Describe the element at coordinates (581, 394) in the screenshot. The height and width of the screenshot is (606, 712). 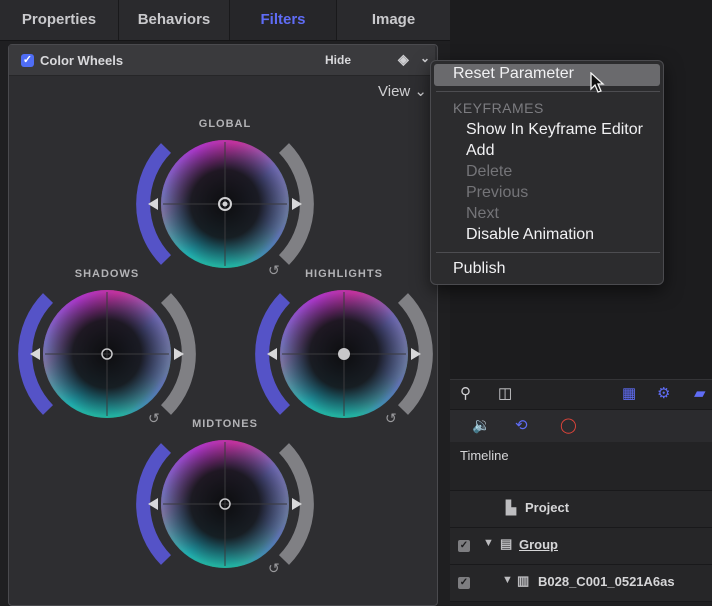
I see `timeline-toolbar: ⚲ ◫ ▦ ⚙ ▰` at that location.